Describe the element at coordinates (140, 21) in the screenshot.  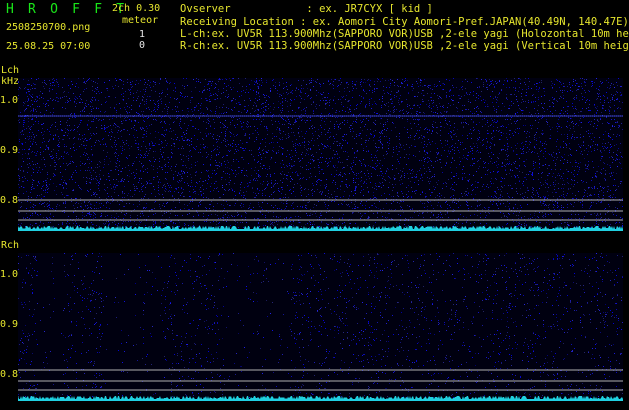
I see `meteor-label: meteor` at that location.